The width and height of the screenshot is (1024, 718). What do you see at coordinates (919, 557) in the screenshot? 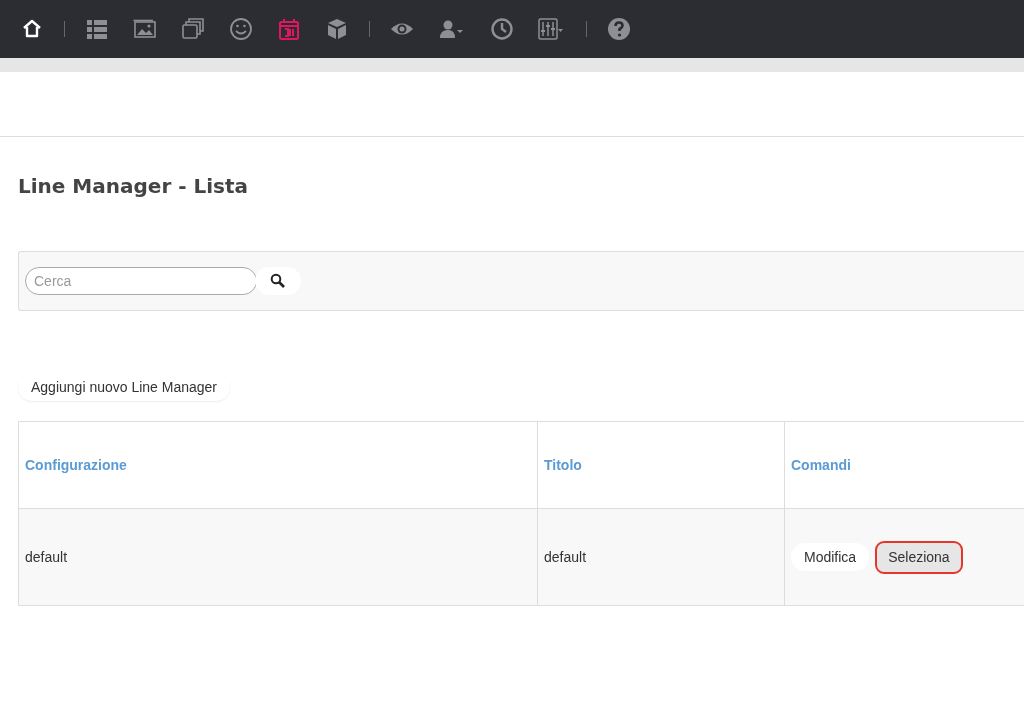
I see `command-button: Seleziona` at bounding box center [919, 557].